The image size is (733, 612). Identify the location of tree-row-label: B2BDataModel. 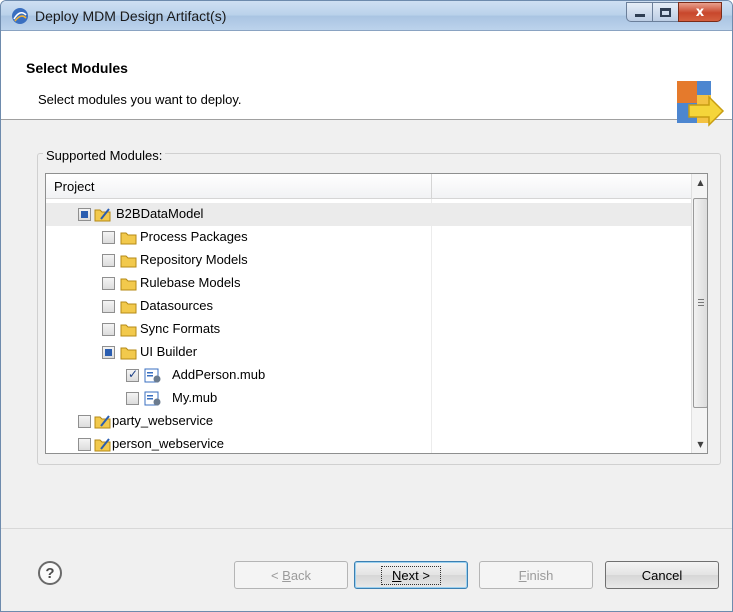
(160, 213).